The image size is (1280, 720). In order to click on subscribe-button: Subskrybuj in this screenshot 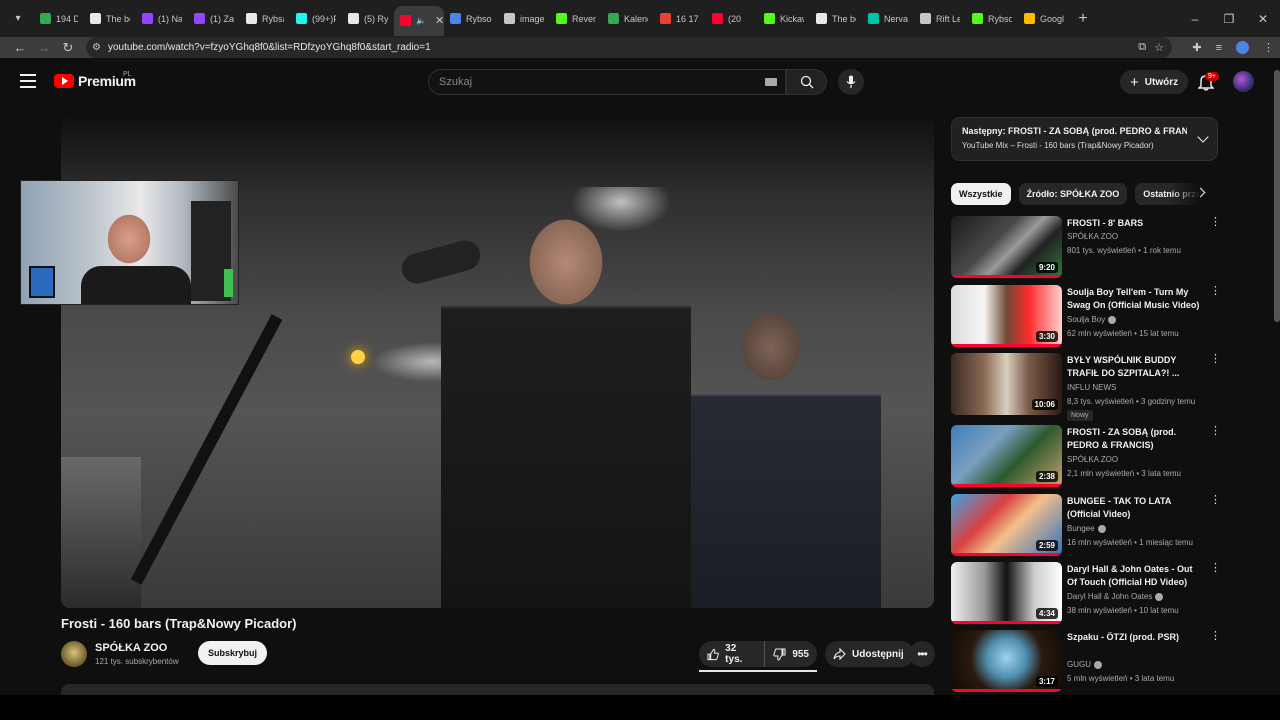, I will do `click(233, 653)`.